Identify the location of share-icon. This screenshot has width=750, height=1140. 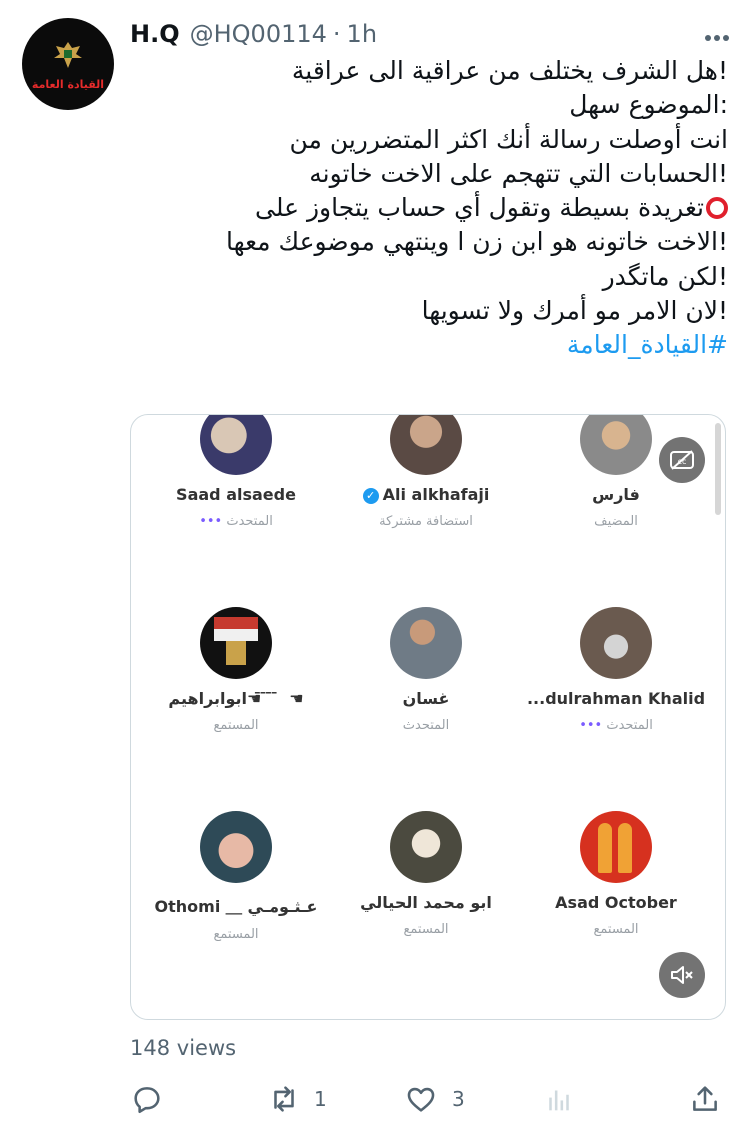
(705, 1098).